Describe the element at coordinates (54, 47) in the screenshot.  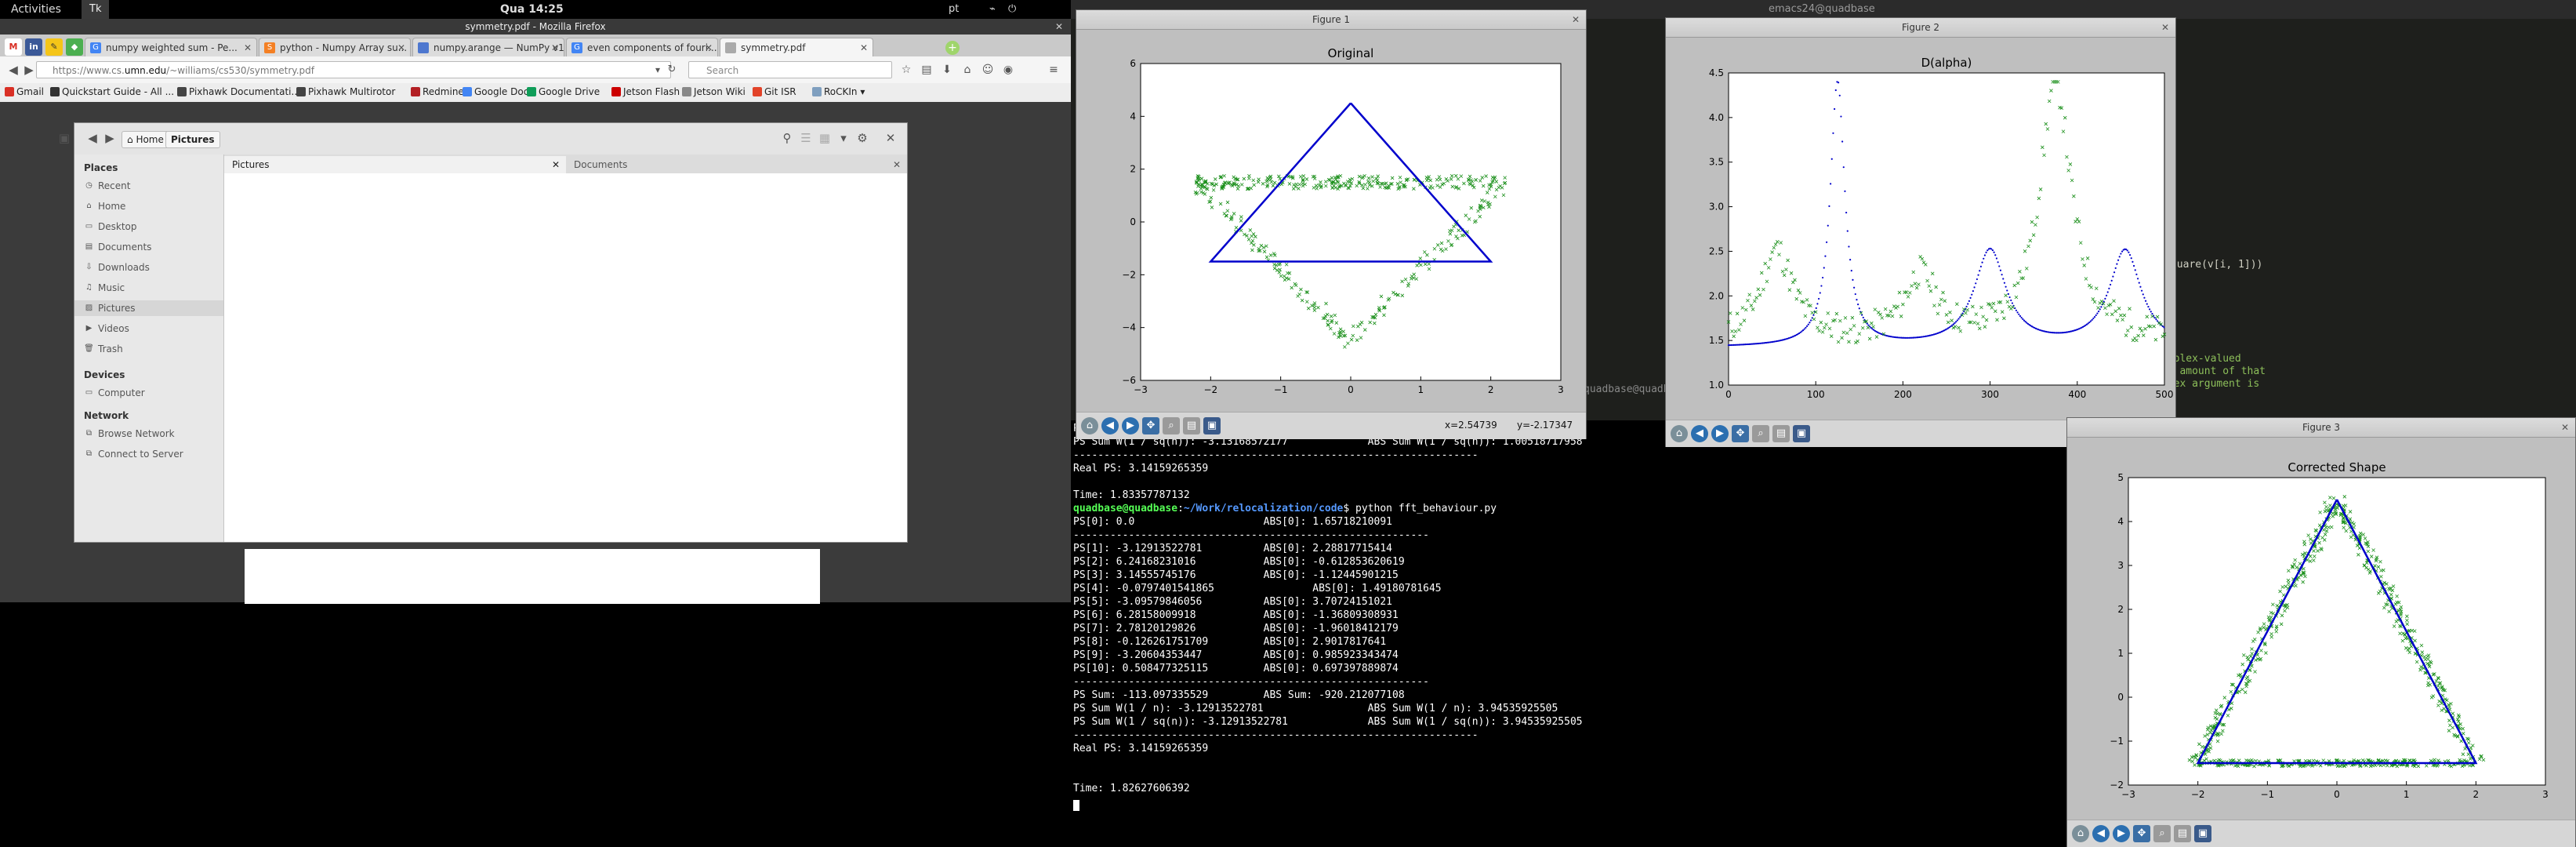
I see `pinned-tab-keep: ✎` at that location.